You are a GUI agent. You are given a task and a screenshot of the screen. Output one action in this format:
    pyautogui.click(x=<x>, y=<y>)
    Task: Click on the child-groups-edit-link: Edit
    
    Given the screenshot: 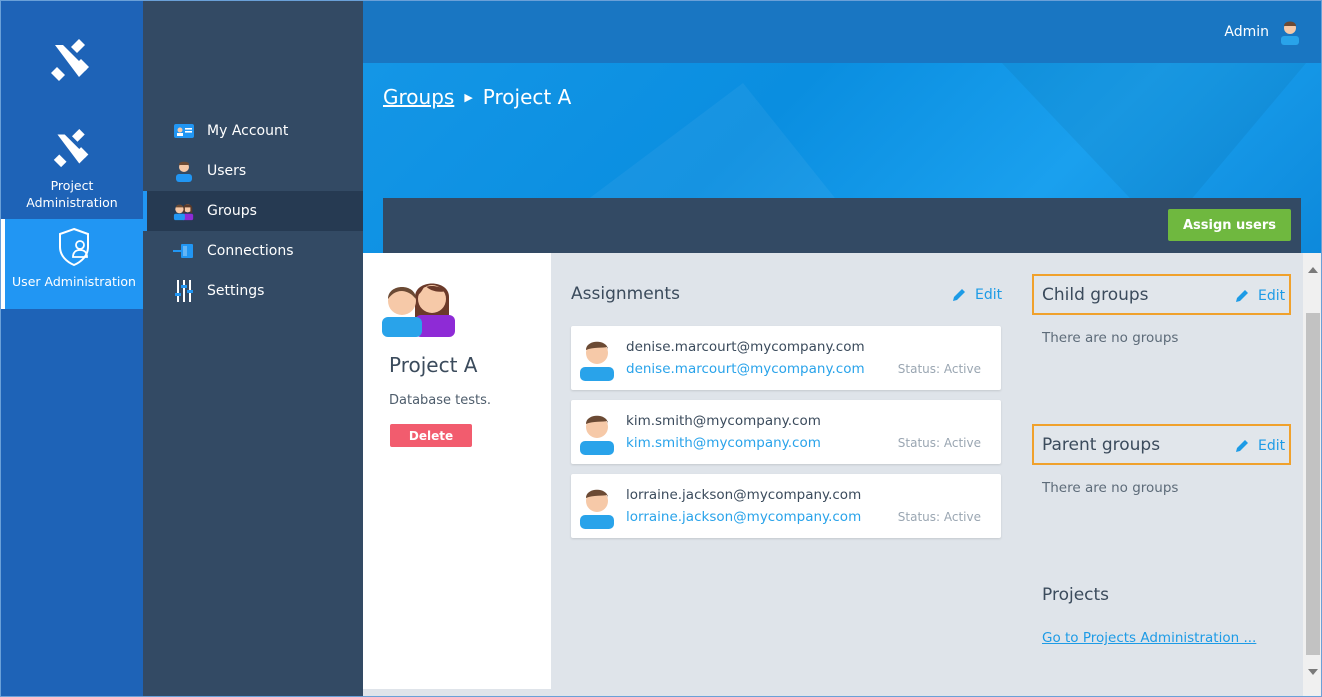 What is the action you would take?
    pyautogui.click(x=1259, y=296)
    